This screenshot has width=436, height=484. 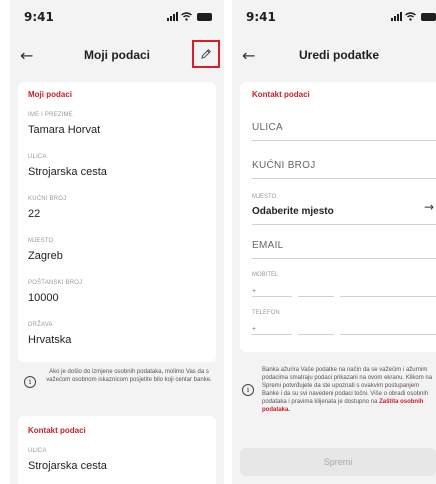 I want to click on email-underline, so click(x=344, y=258).